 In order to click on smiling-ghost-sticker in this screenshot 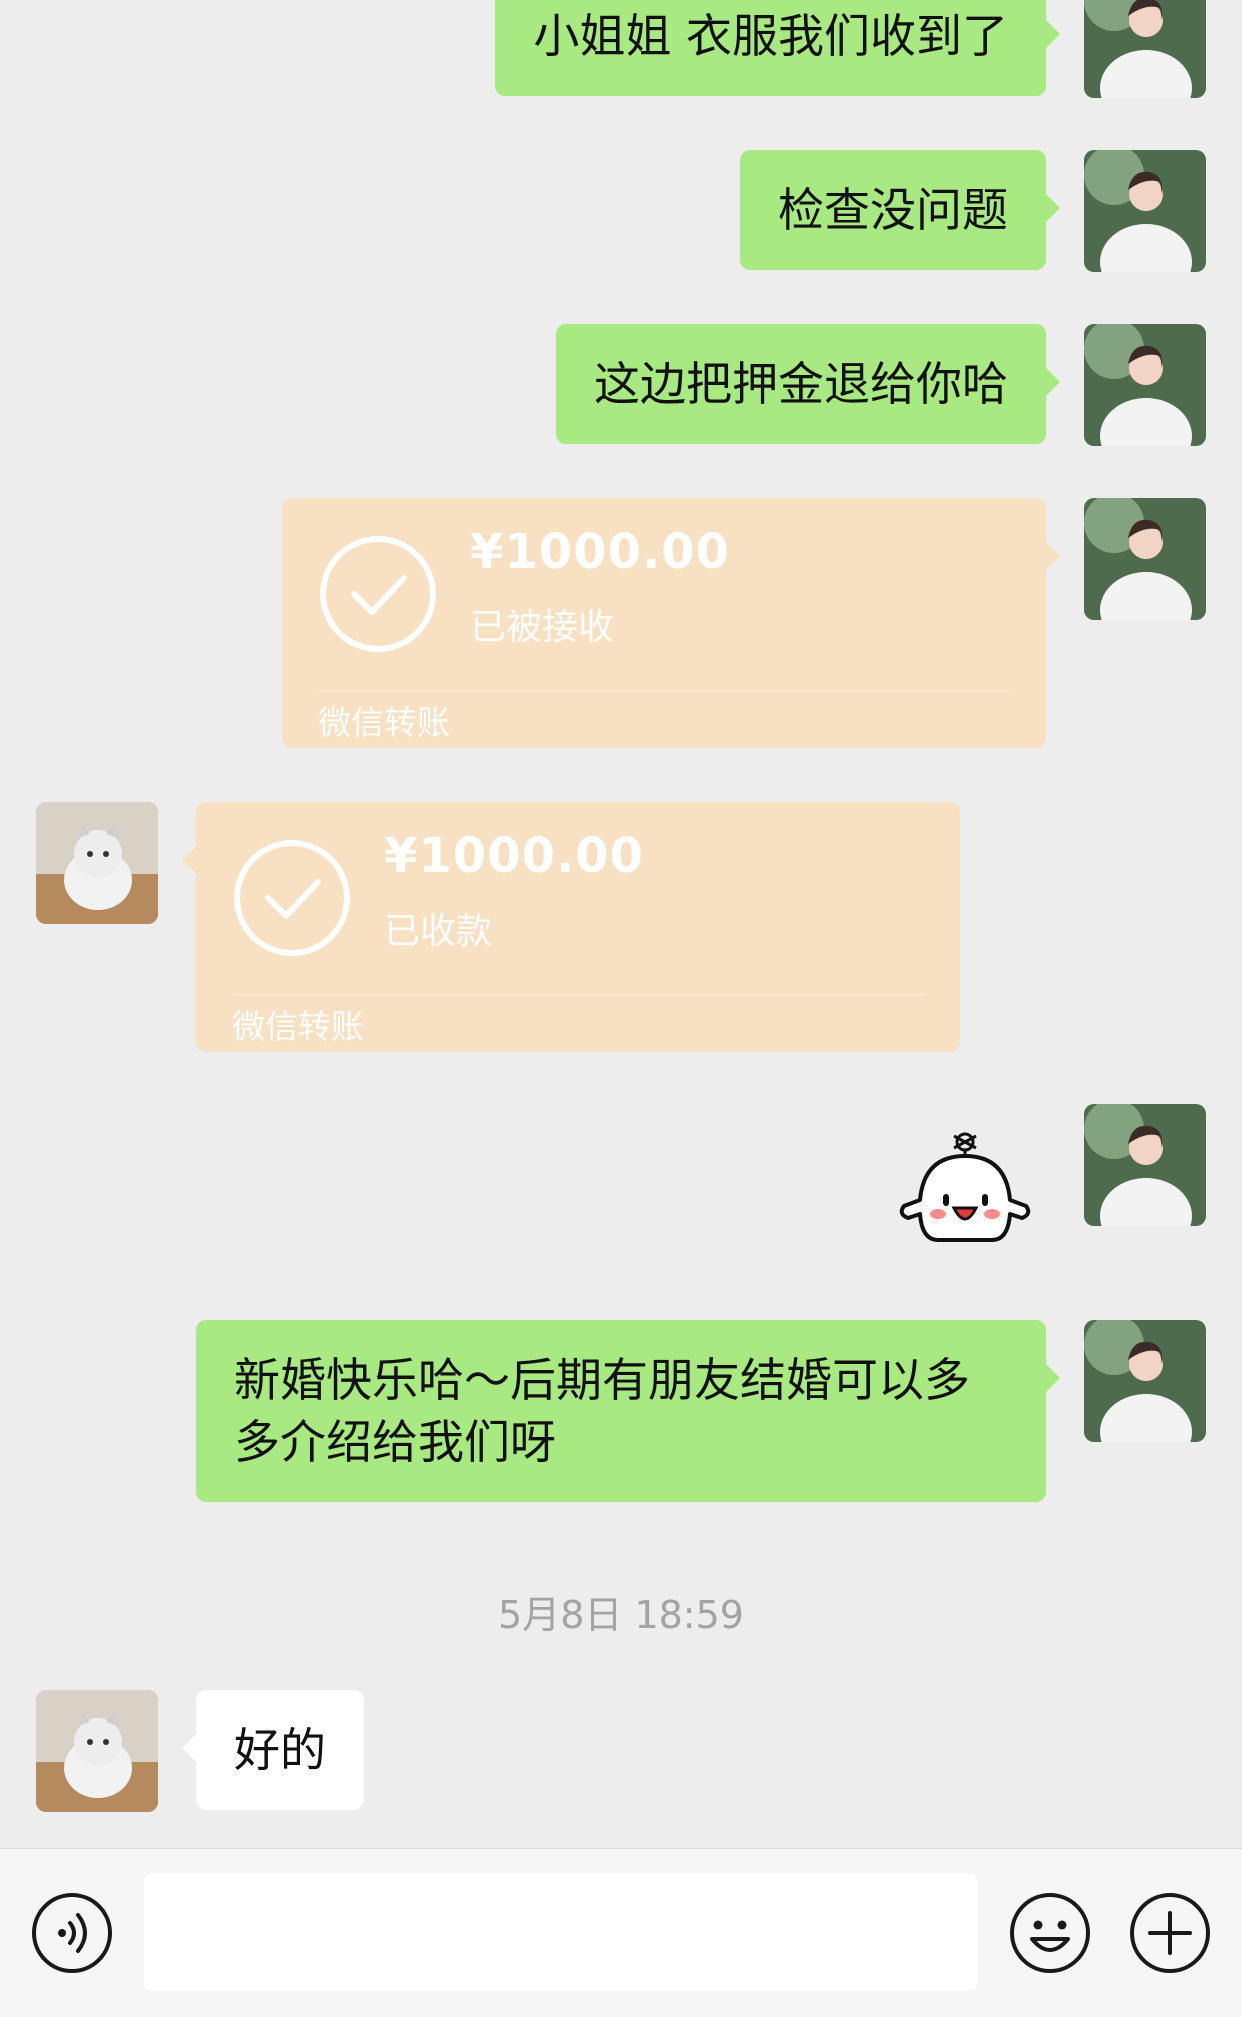, I will do `click(965, 1187)`.